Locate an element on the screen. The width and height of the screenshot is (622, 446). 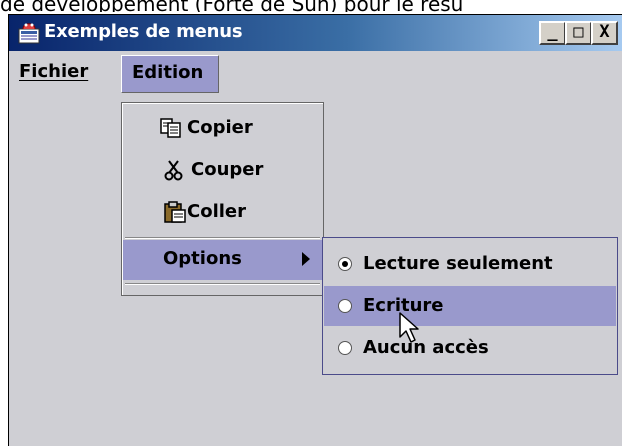
menu-fichier-label: Fichier is located at coordinates (54, 71).